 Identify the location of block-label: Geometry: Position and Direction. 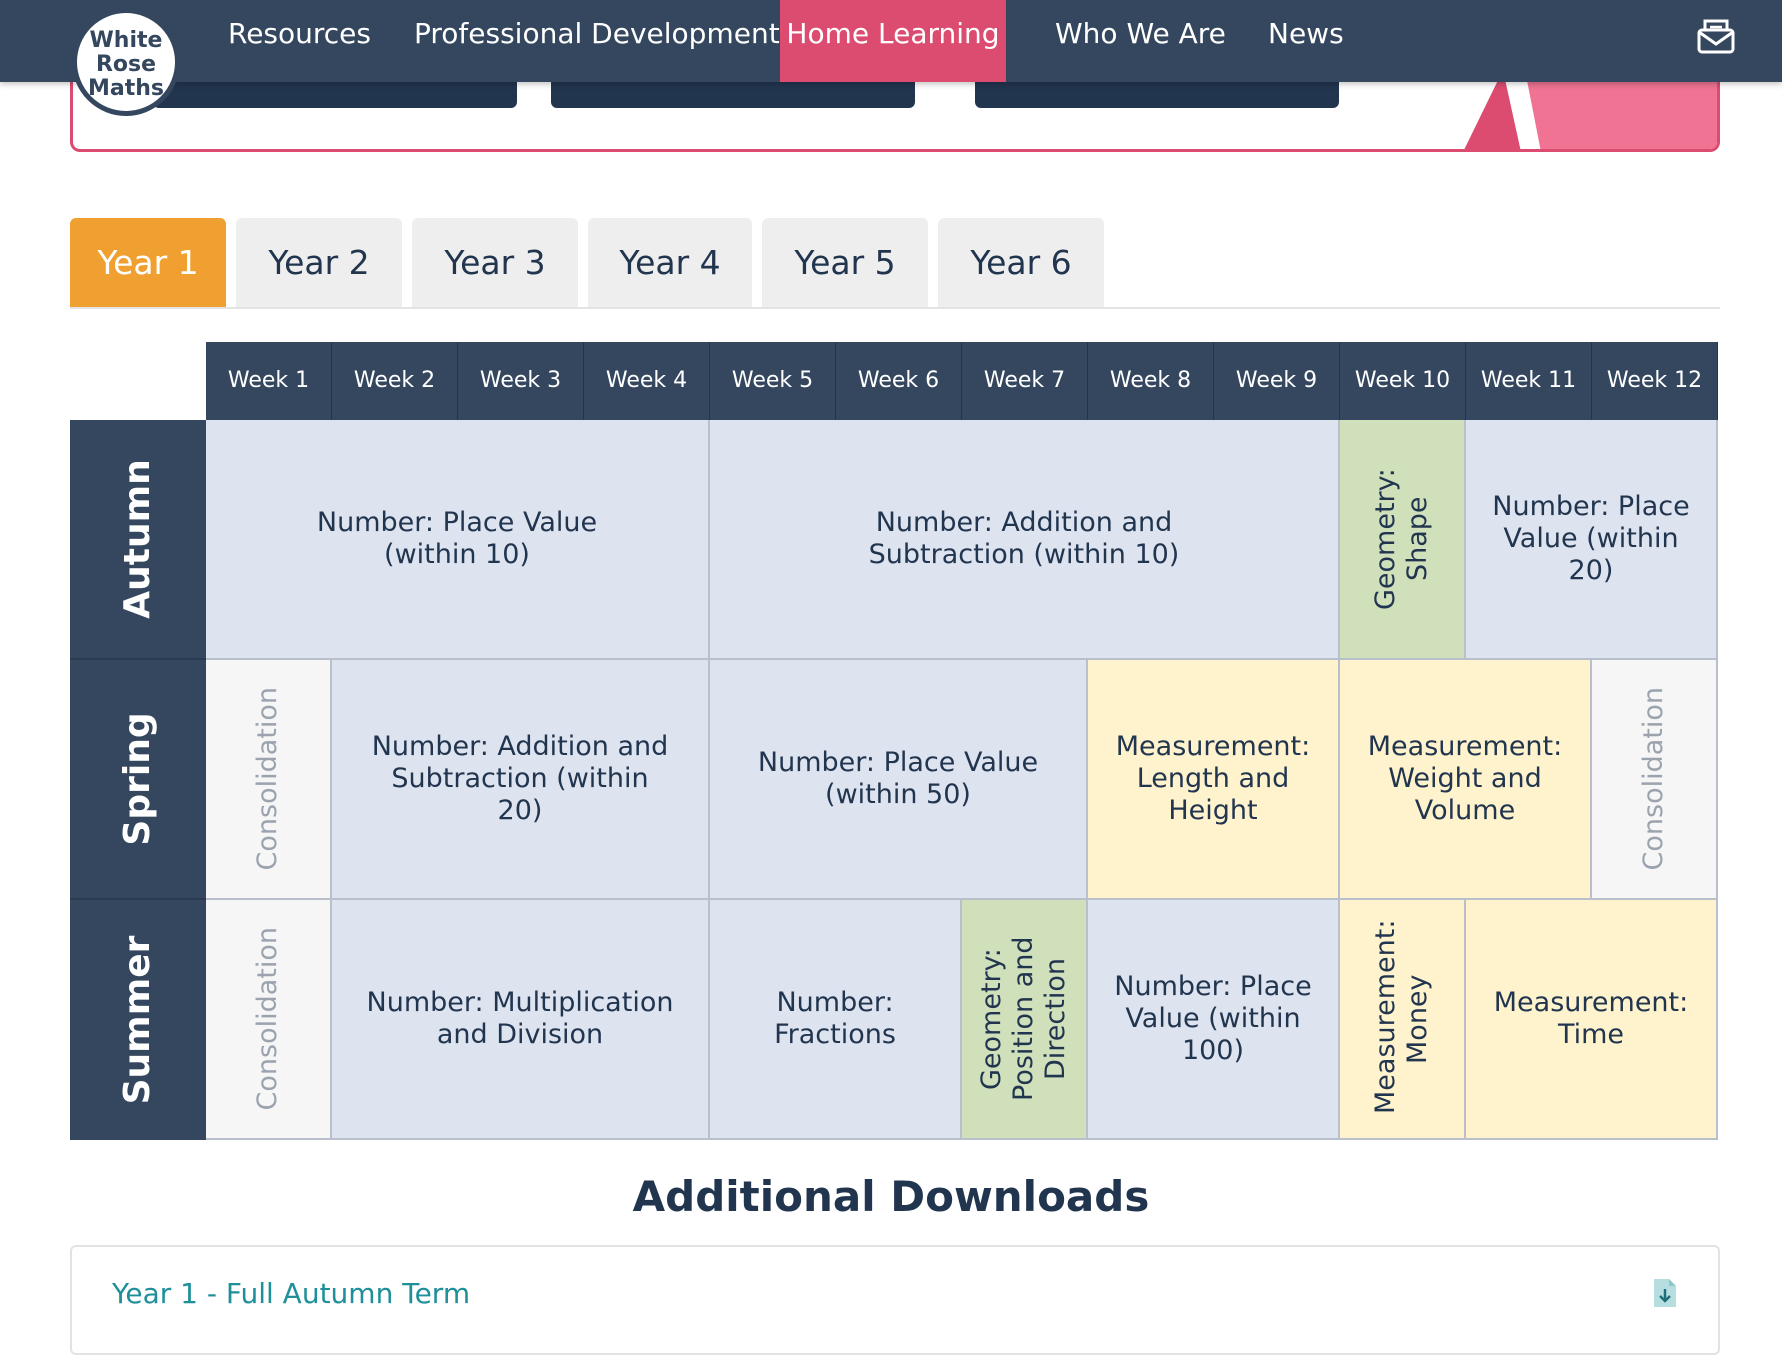
(1023, 1019).